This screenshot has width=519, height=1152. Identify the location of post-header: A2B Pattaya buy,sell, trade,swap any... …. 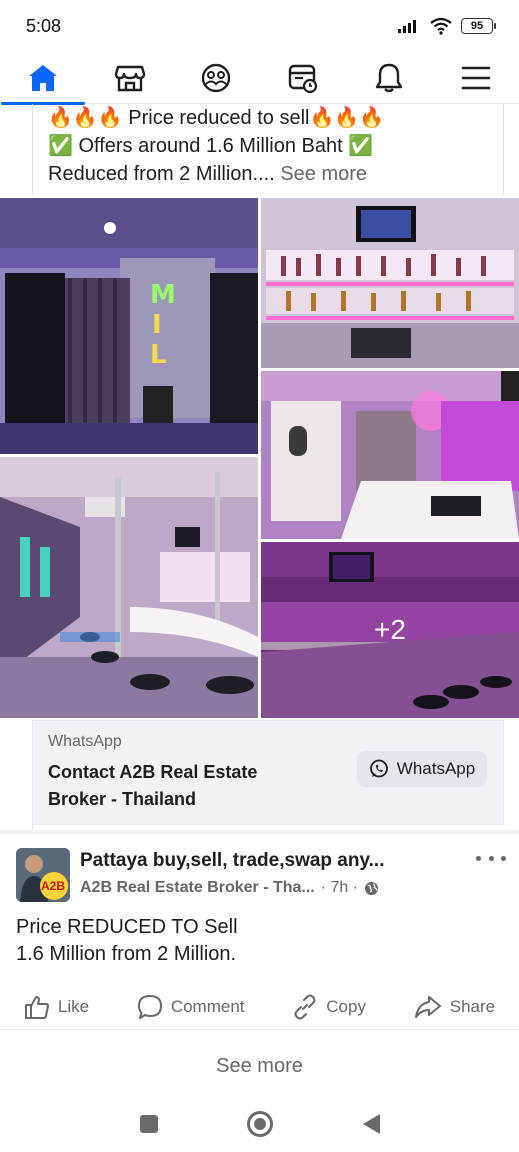
(261, 875).